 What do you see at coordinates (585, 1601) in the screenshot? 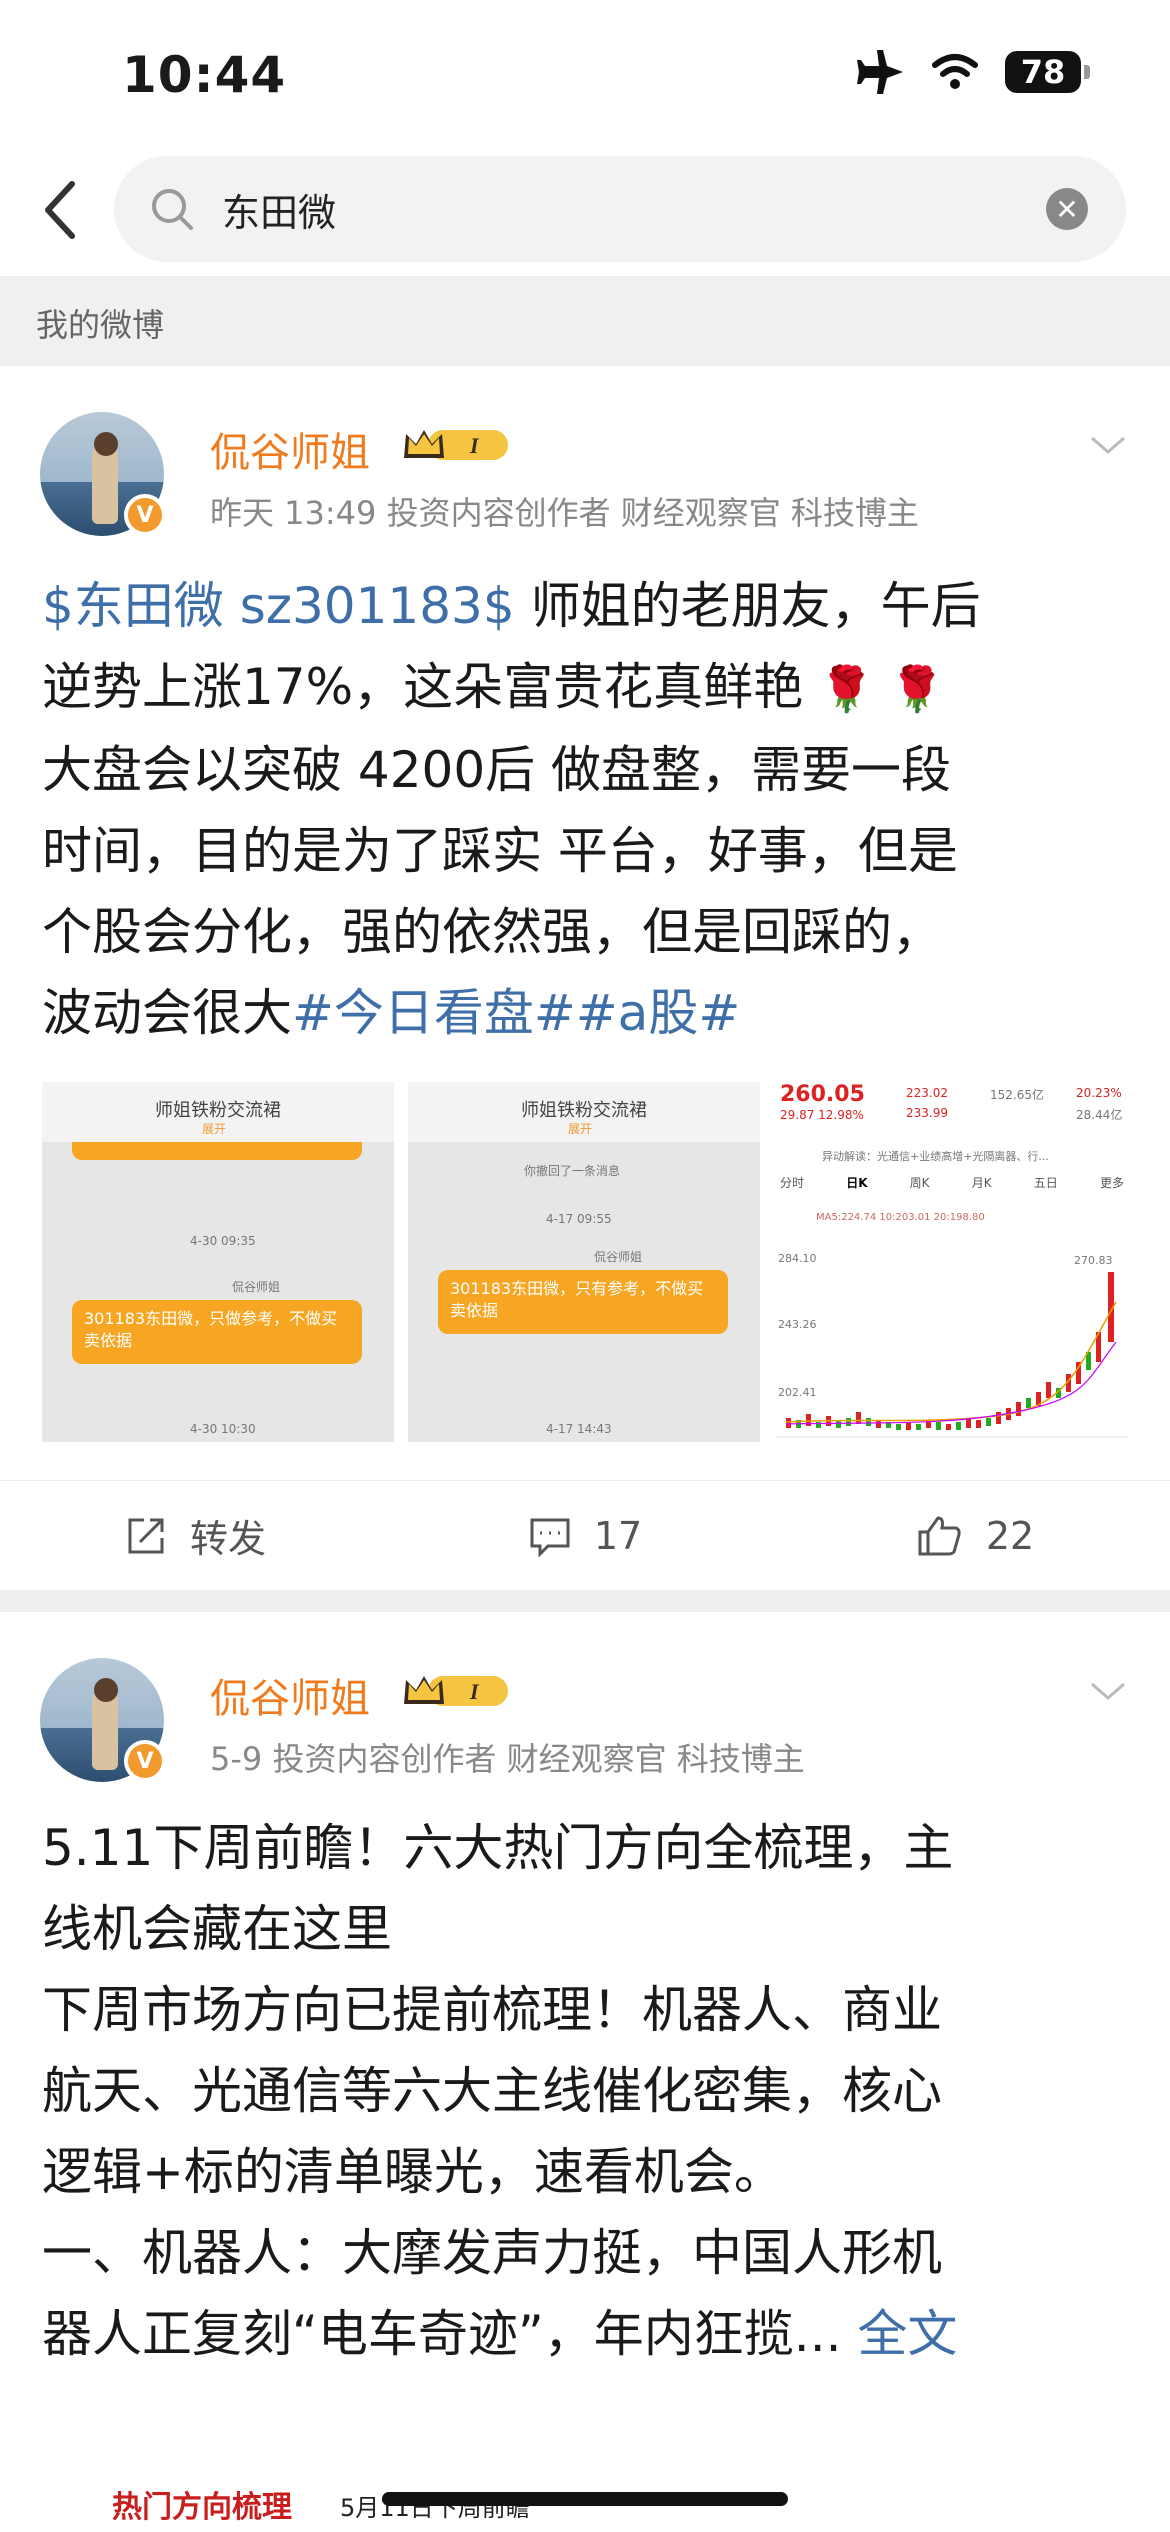
I see `post-divider` at bounding box center [585, 1601].